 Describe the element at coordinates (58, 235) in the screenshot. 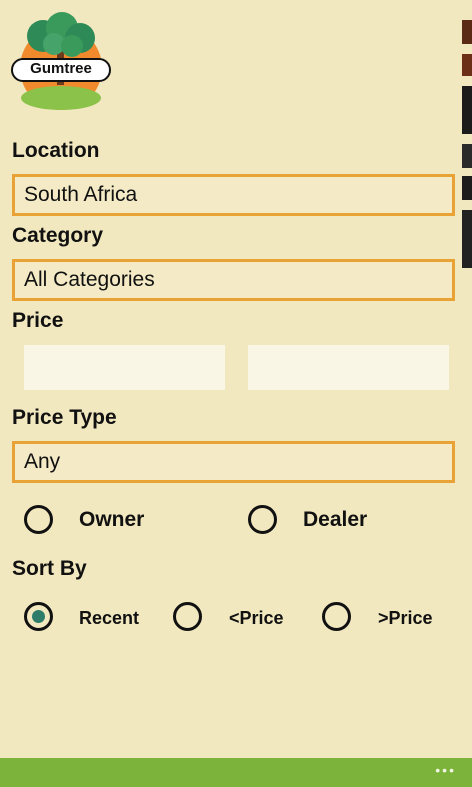

I see `category-label: Category` at that location.